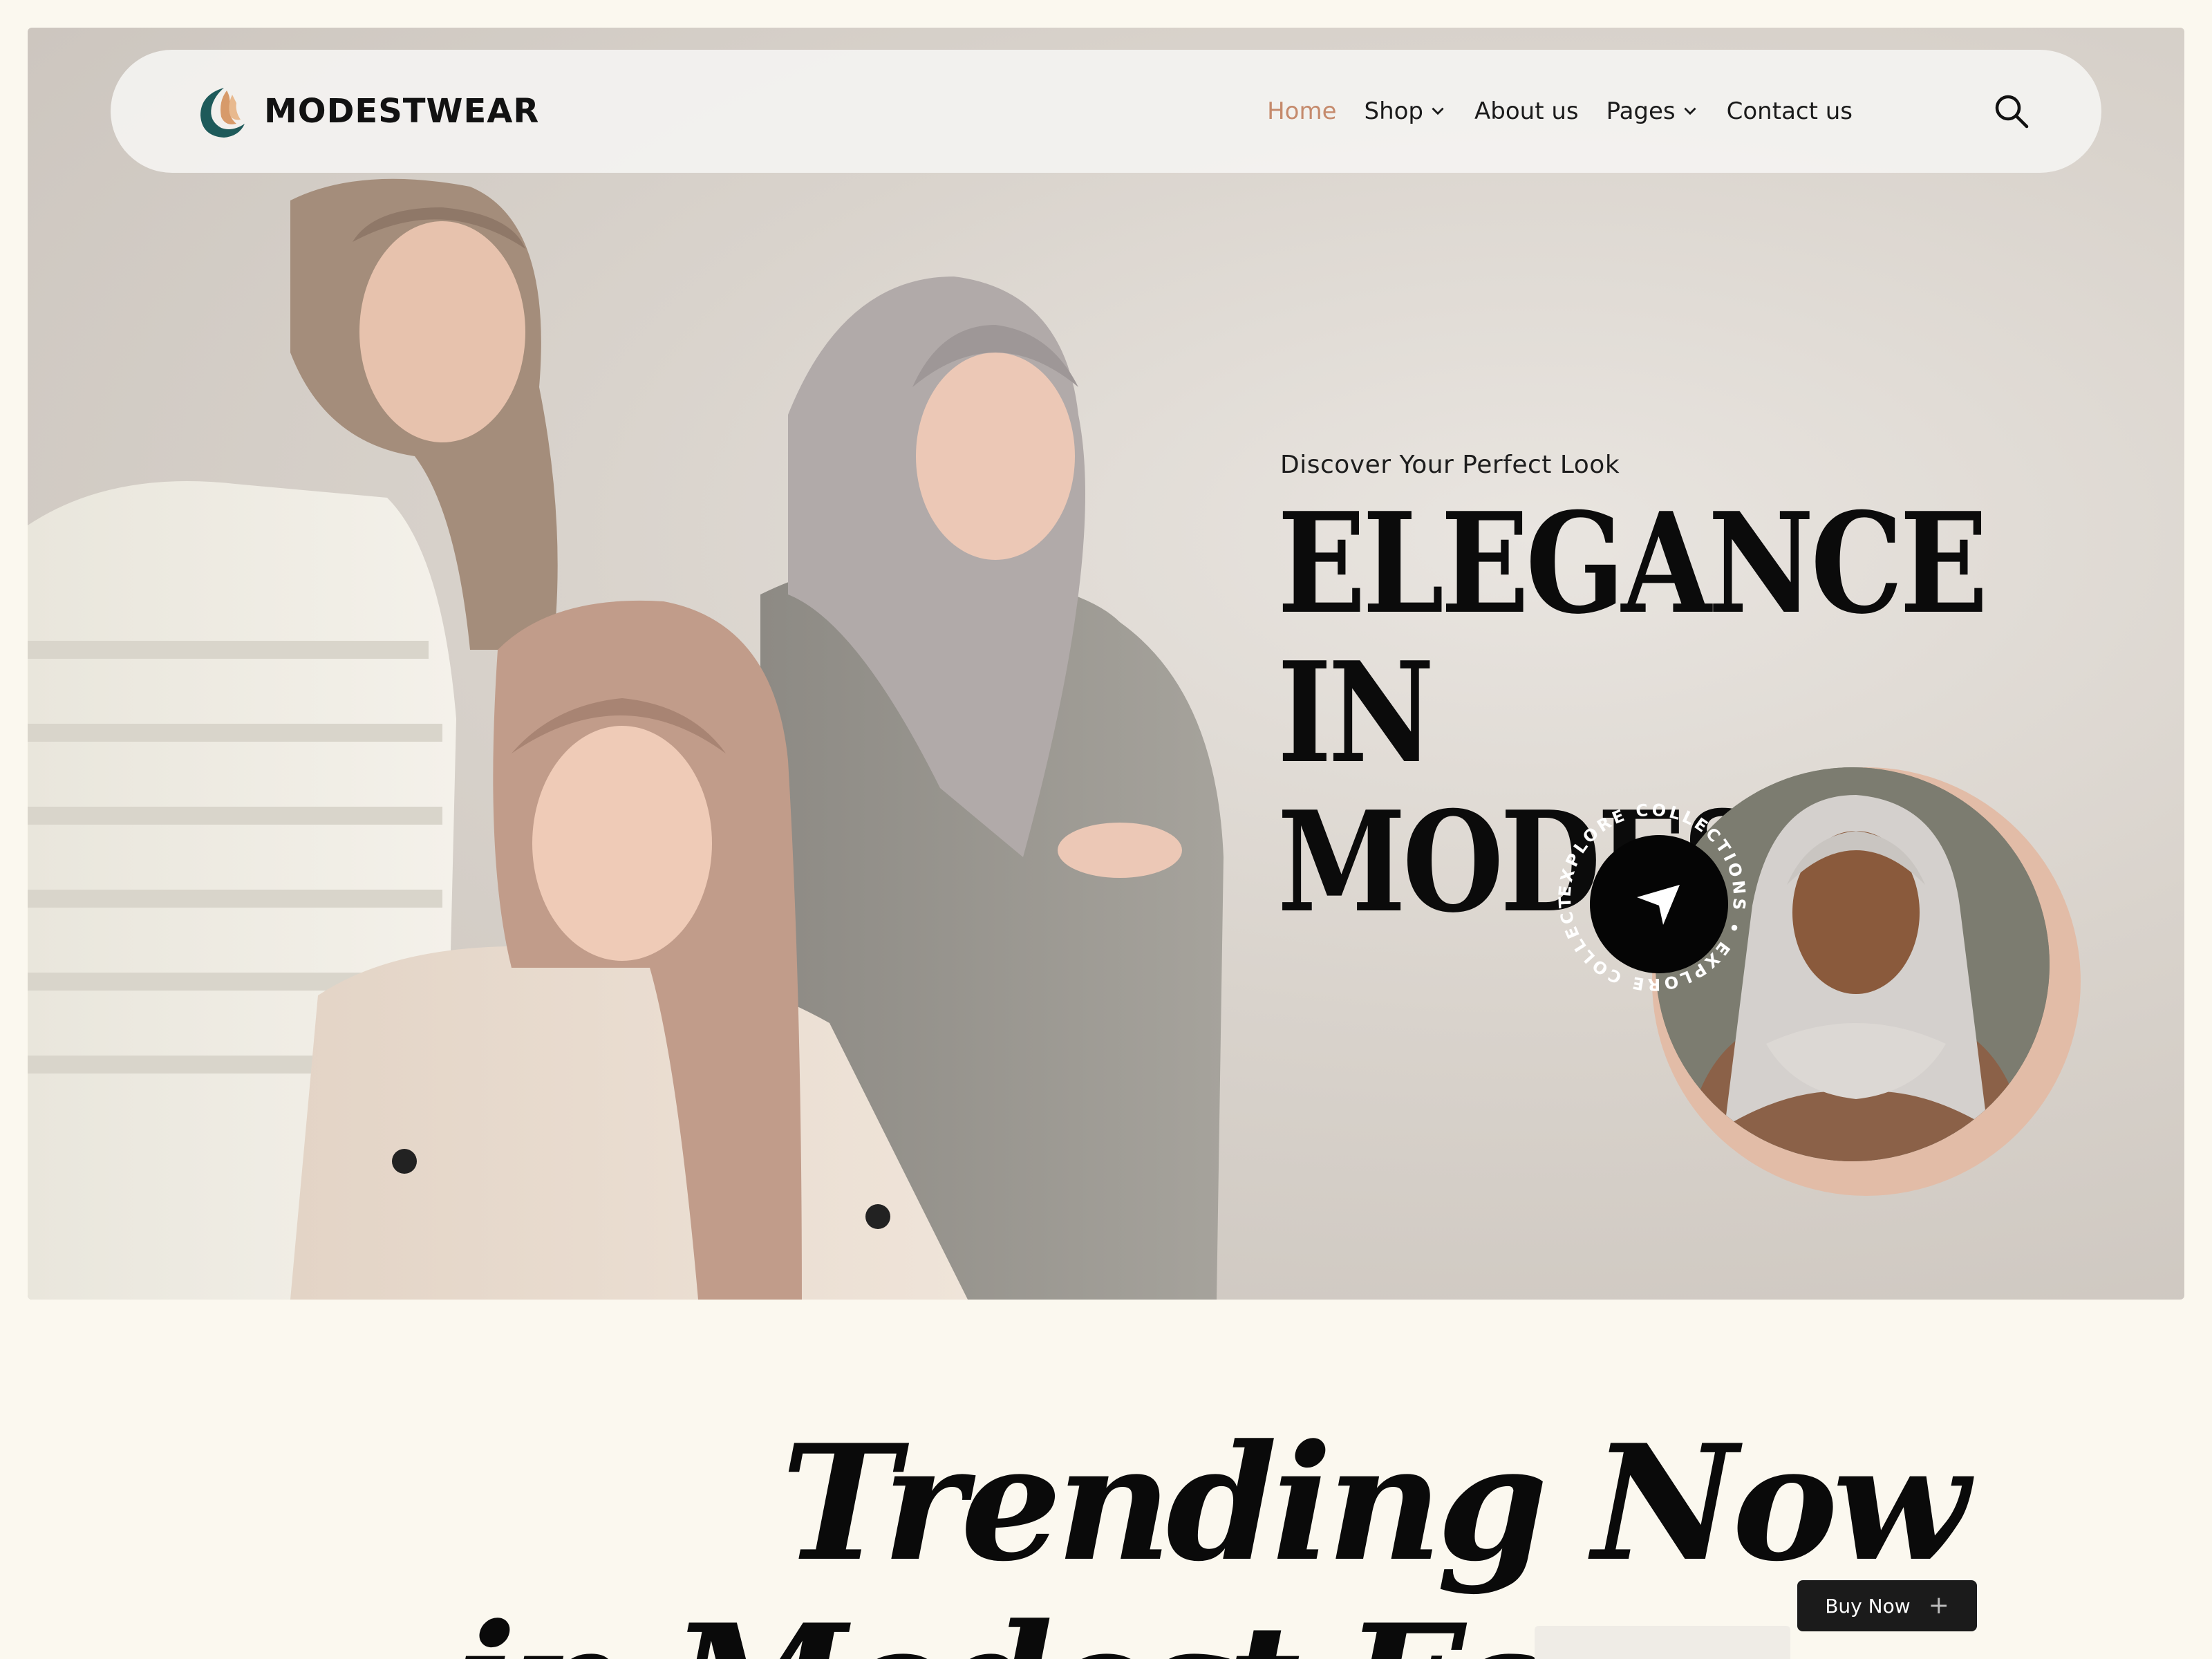  Describe the element at coordinates (222, 113) in the screenshot. I see `logo-icon` at that location.